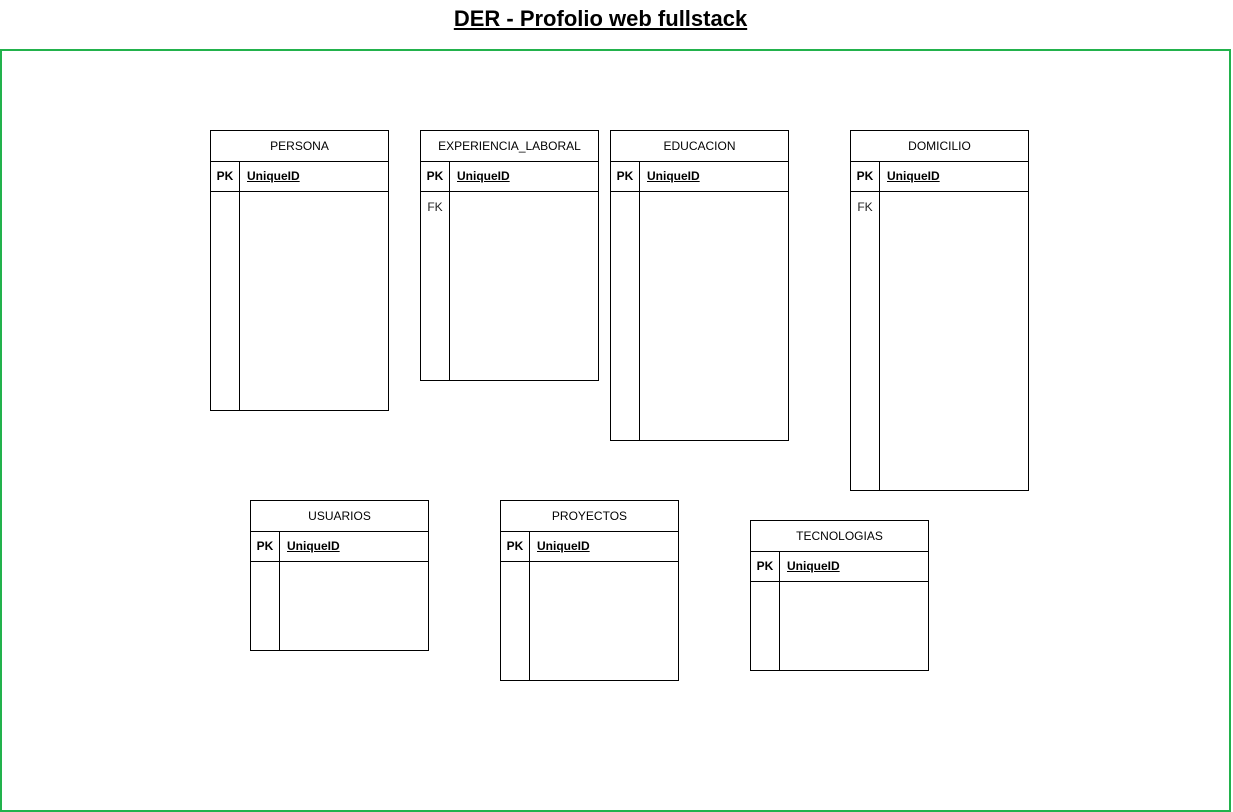 The image size is (1233, 812). I want to click on entity-experiencia-laboral: EXPERIENCIA_LABORAL PK UniqueID FK, so click(509, 255).